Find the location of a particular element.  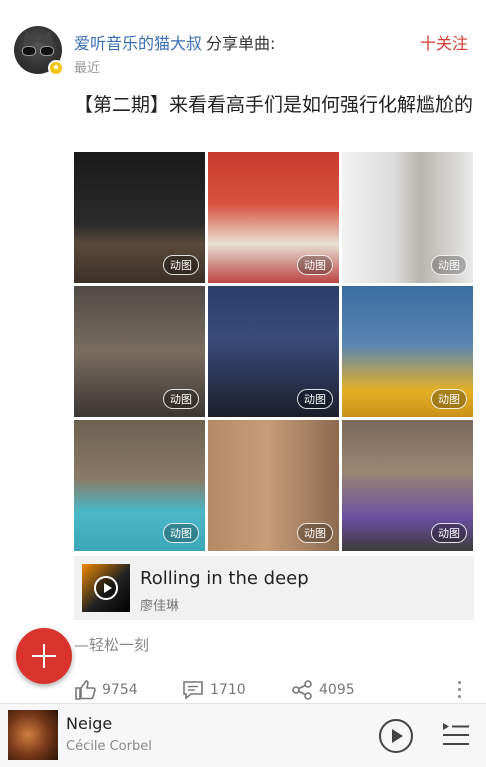

vip-badge-icon: ★ is located at coordinates (56, 68).